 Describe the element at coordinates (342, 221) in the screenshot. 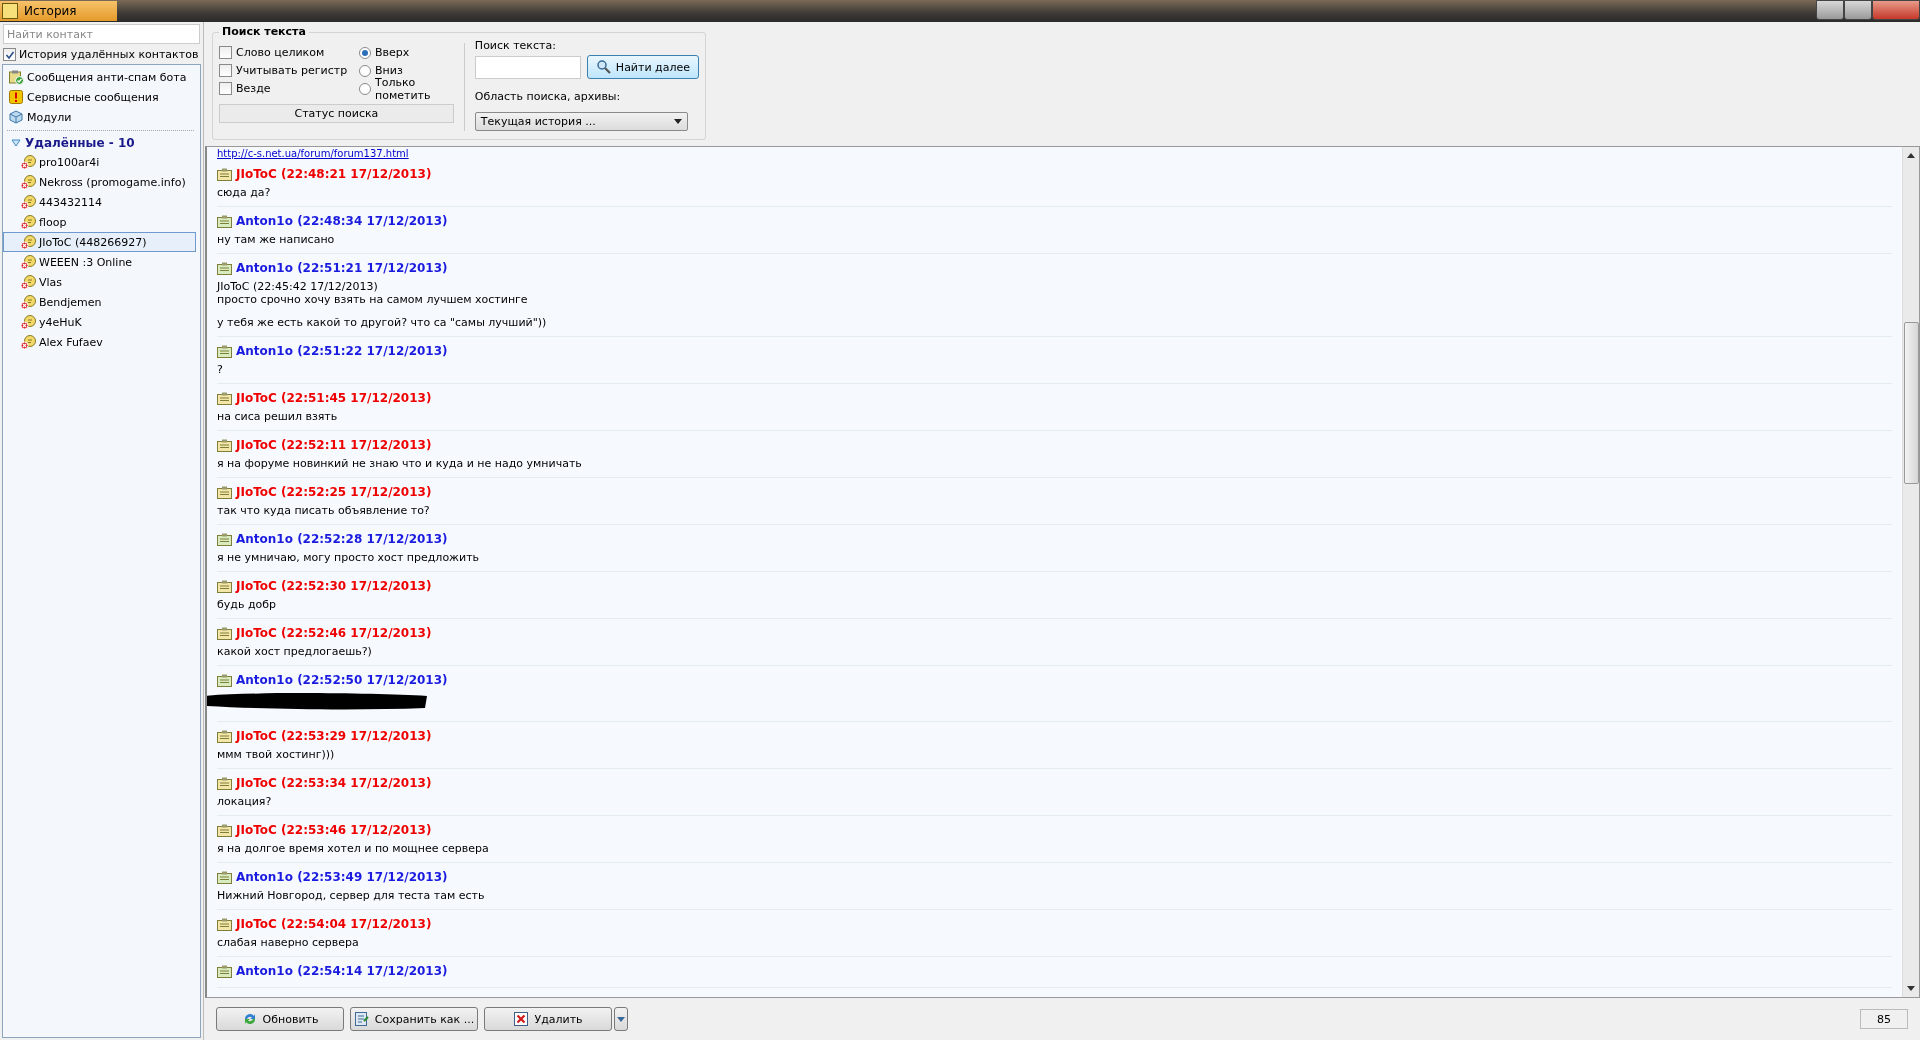

I see `message-header: Anton1o (22:48:34 17/12/2013)` at that location.